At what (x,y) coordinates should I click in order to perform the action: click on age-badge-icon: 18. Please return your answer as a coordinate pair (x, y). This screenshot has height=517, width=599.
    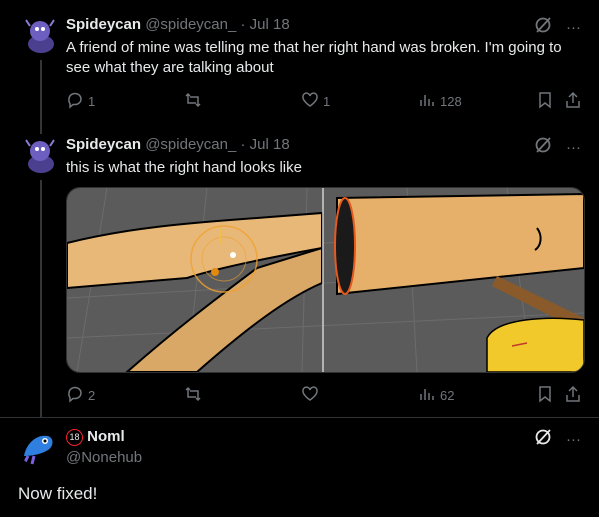
    Looking at the image, I should click on (74, 437).